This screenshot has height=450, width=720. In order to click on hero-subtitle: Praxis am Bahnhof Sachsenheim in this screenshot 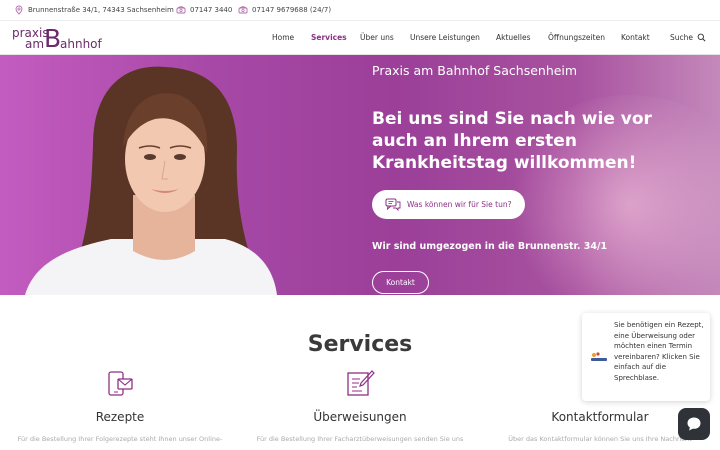, I will do `click(475, 70)`.